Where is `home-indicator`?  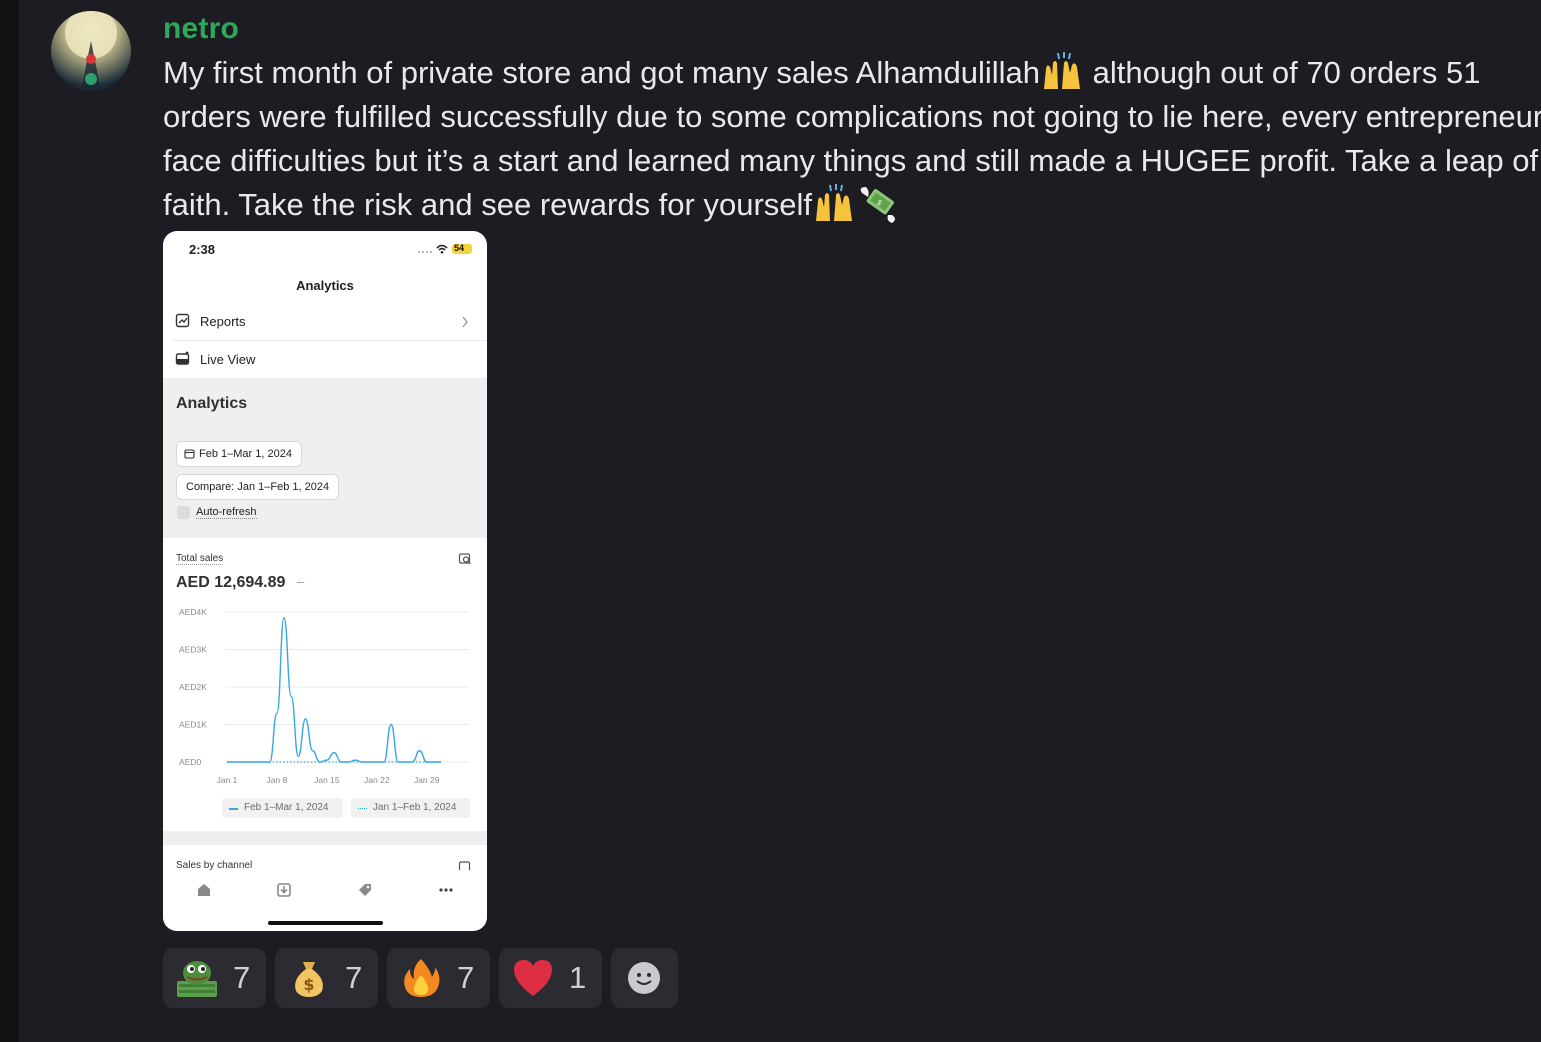 home-indicator is located at coordinates (325, 923).